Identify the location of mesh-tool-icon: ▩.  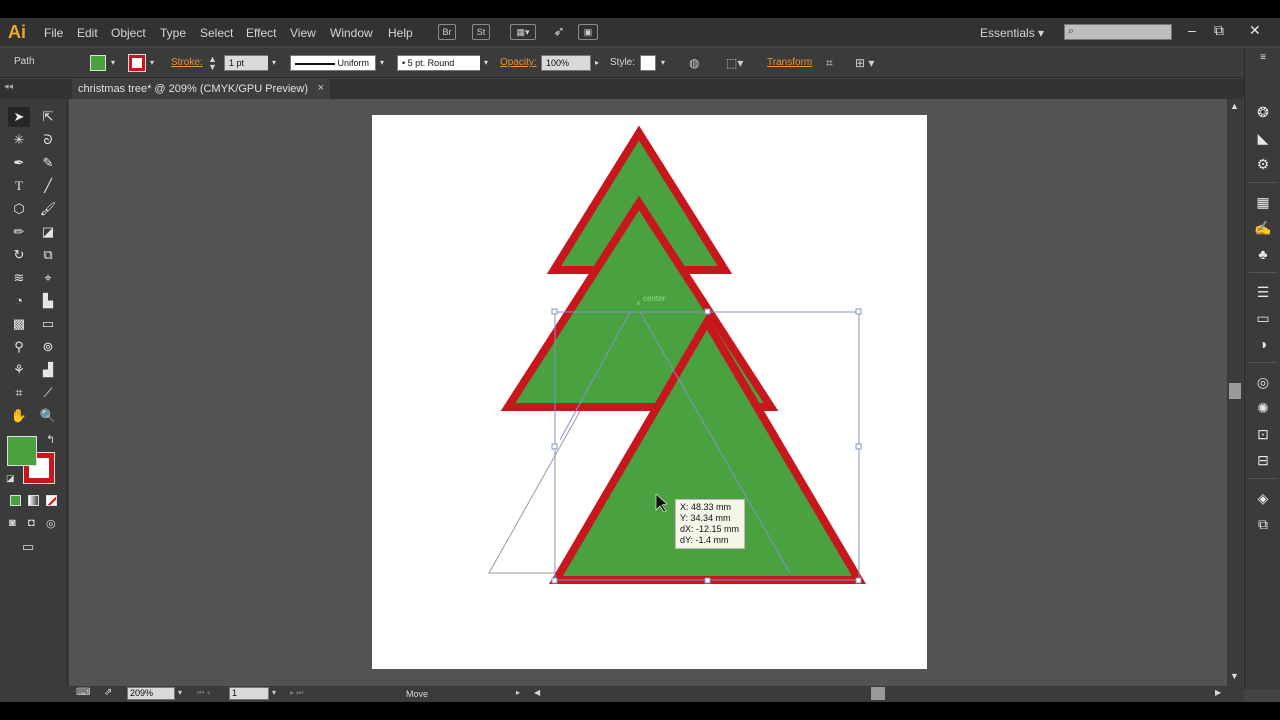
(19, 324).